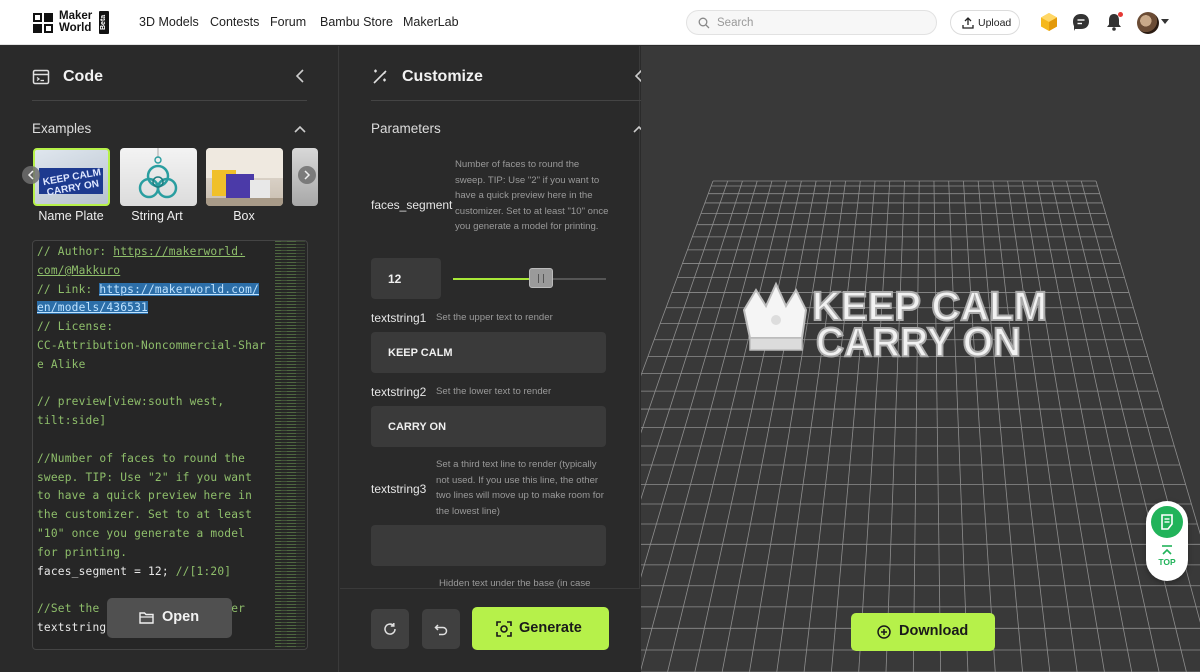 The image size is (1200, 672). I want to click on note-button, so click(1167, 522).